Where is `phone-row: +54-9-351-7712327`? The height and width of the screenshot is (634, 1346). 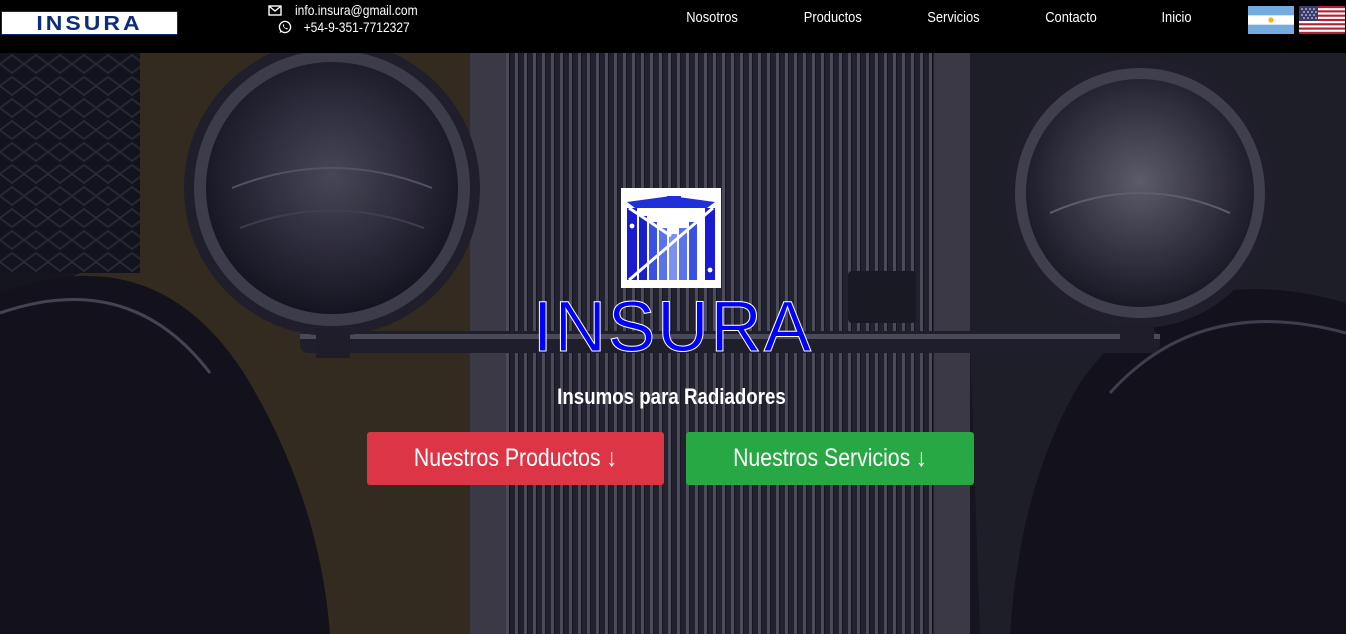 phone-row: +54-9-351-7712327 is located at coordinates (348, 27).